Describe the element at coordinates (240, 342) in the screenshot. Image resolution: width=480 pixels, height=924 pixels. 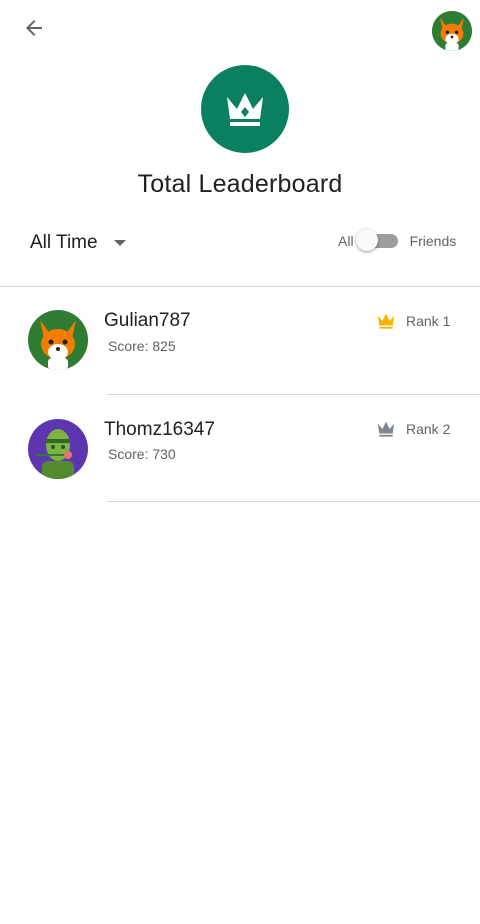
I see `leaderboard-row: Gulian787 Score: 825 Rank 1` at that location.